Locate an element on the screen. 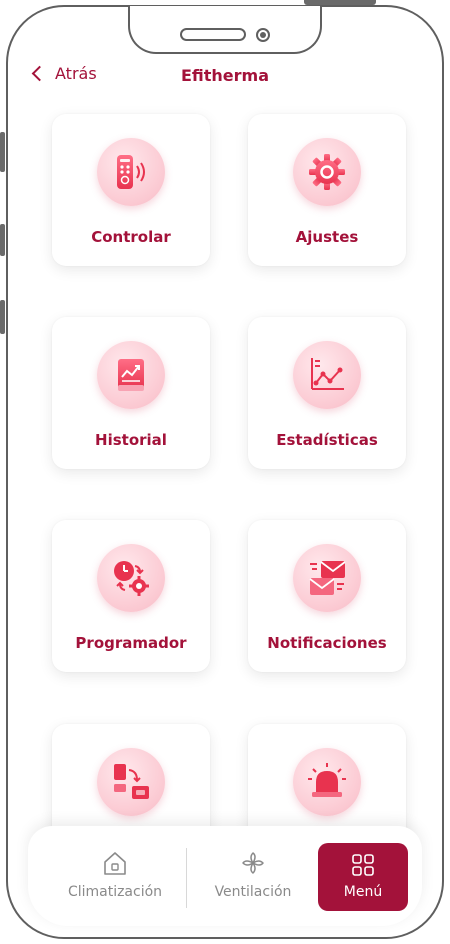 The width and height of the screenshot is (450, 944). envelope-icon is located at coordinates (327, 578).